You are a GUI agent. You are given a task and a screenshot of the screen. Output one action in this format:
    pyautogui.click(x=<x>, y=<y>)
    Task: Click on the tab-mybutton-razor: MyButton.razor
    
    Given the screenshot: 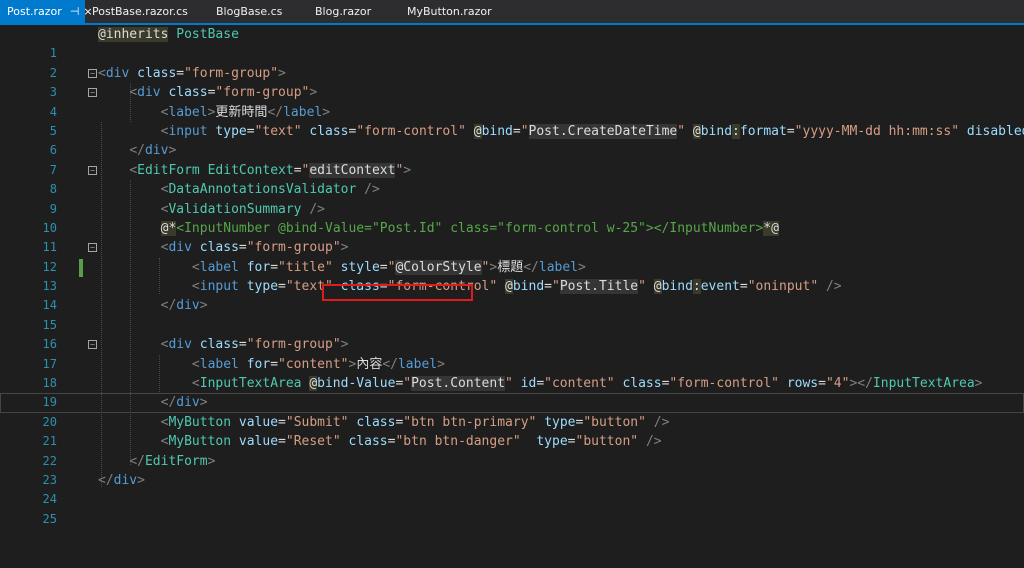 What is the action you would take?
    pyautogui.click(x=449, y=11)
    